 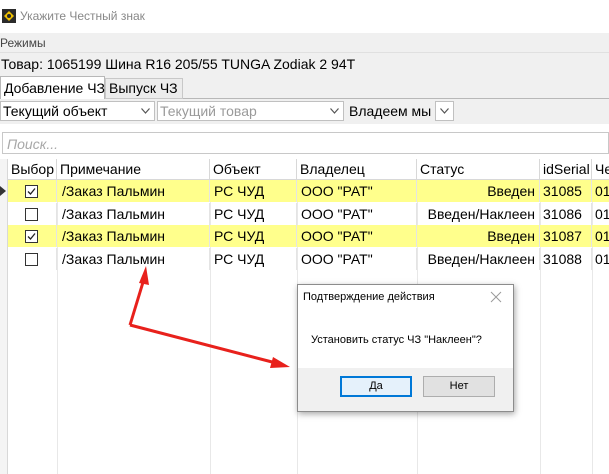 What do you see at coordinates (208, 111) in the screenshot?
I see `product-filter-value: Текущий товар` at bounding box center [208, 111].